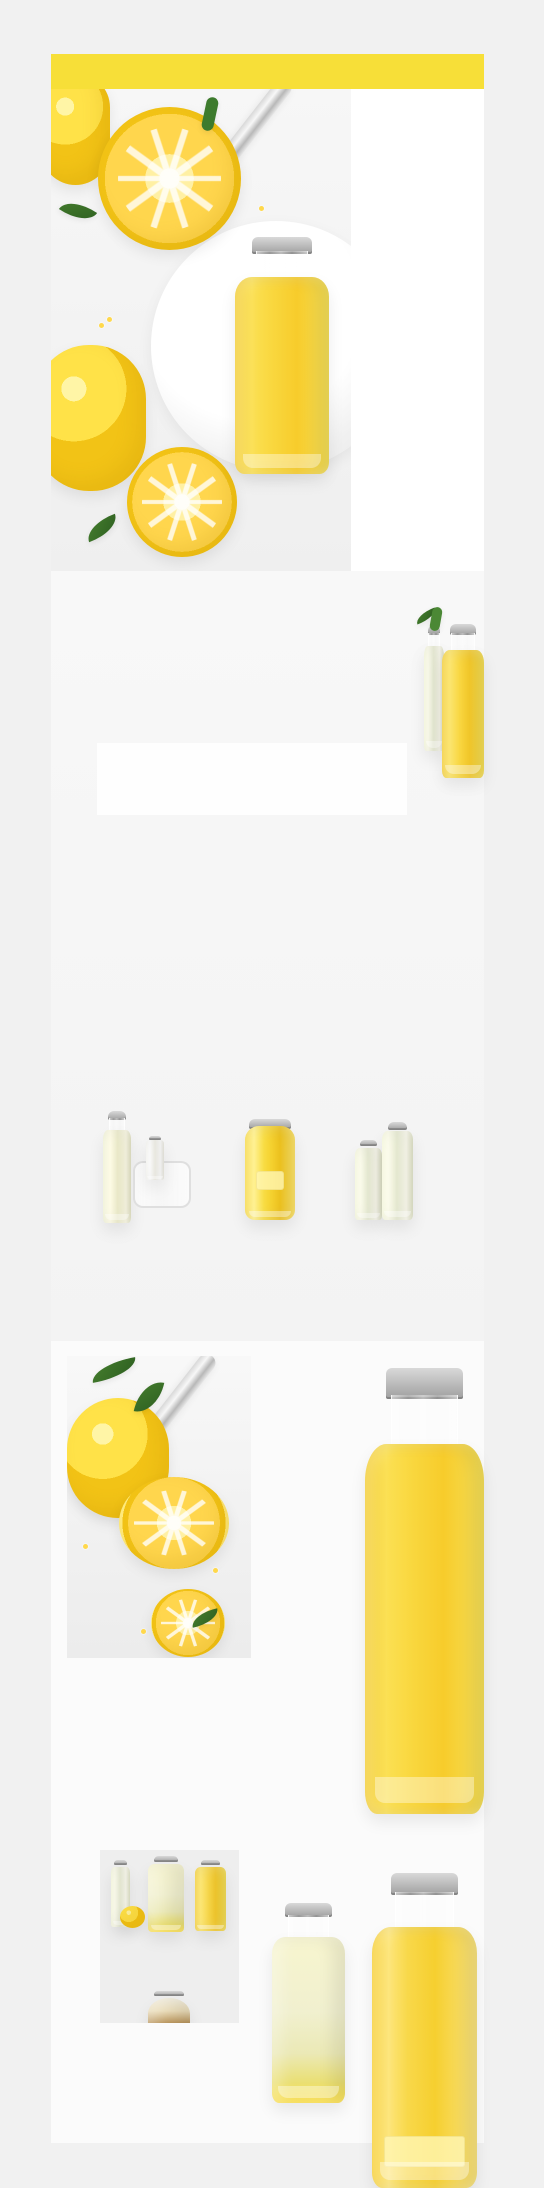  I want to click on mid-product-1-bottle, so click(117, 1167).